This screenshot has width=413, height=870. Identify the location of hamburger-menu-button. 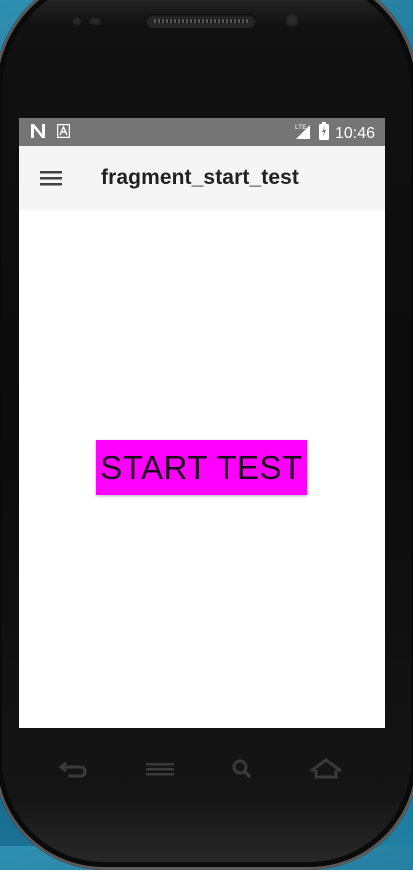
(51, 178).